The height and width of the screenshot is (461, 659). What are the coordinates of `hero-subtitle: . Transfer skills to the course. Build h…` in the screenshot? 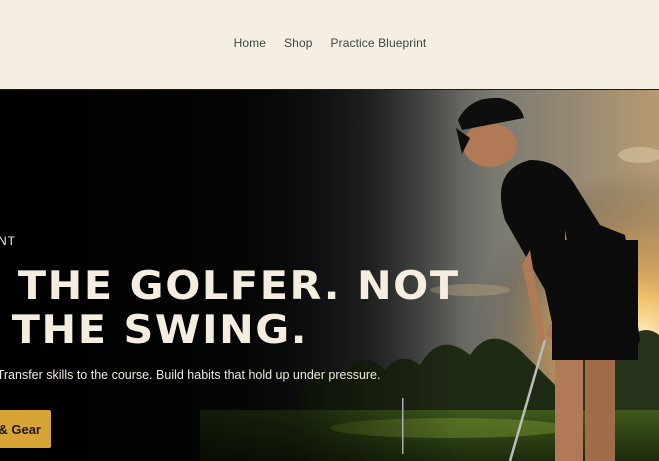 It's located at (190, 375).